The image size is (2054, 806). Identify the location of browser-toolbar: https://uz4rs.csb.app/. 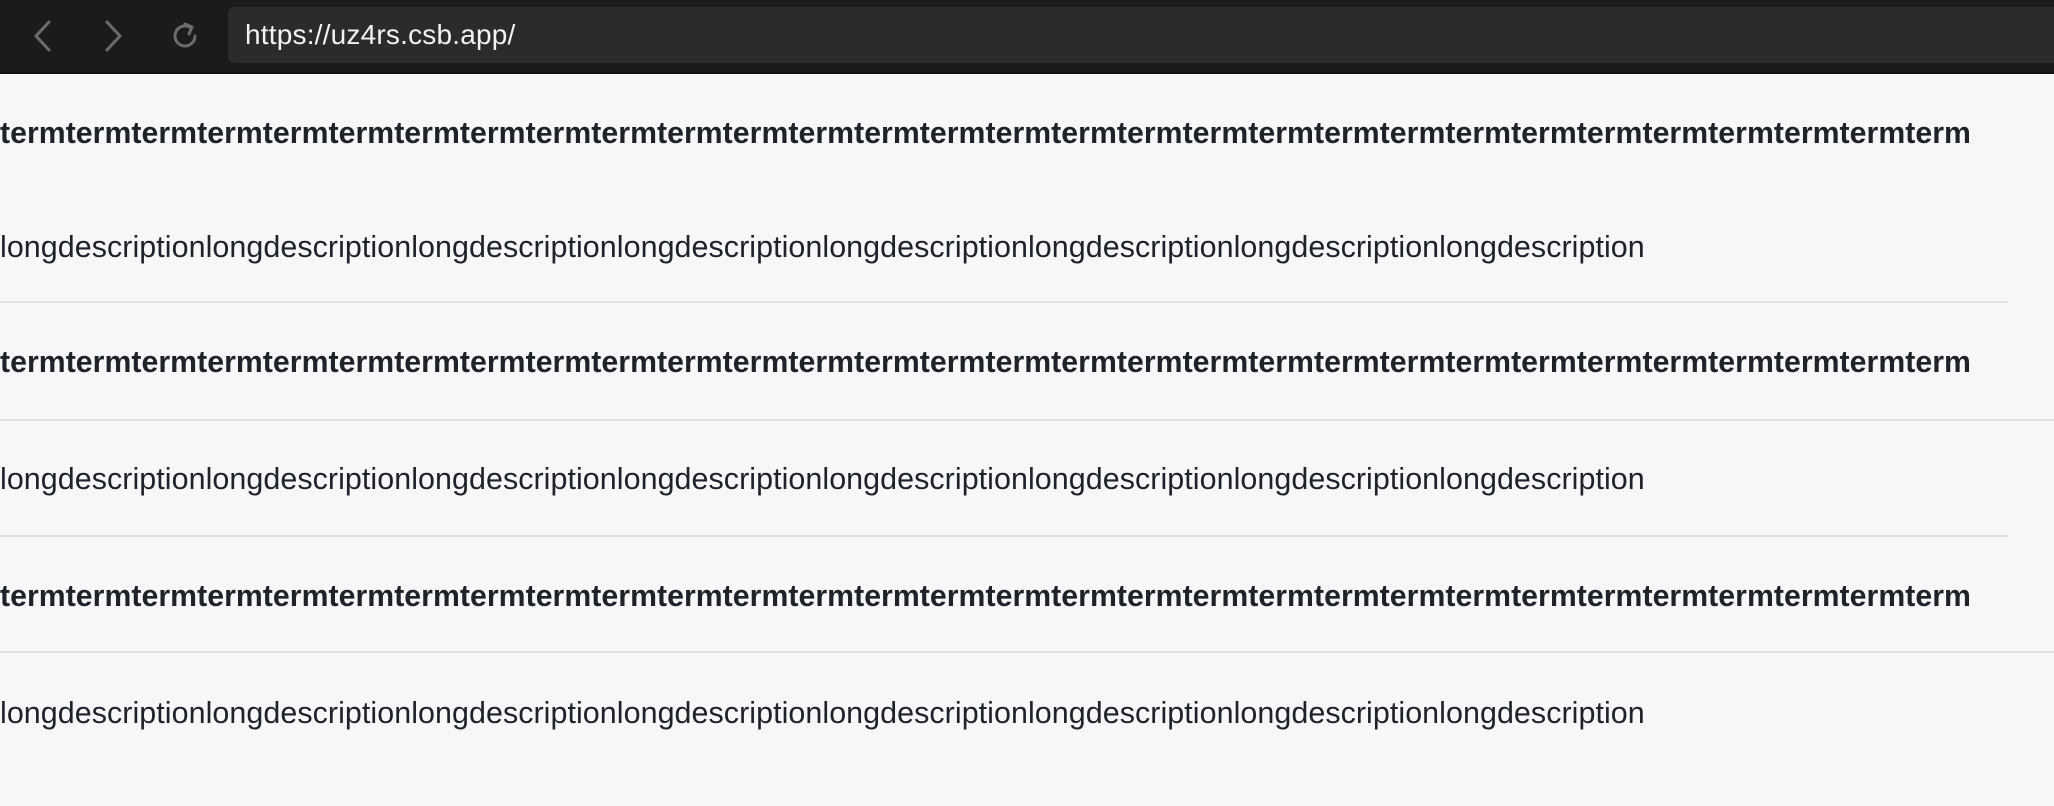
(1027, 37).